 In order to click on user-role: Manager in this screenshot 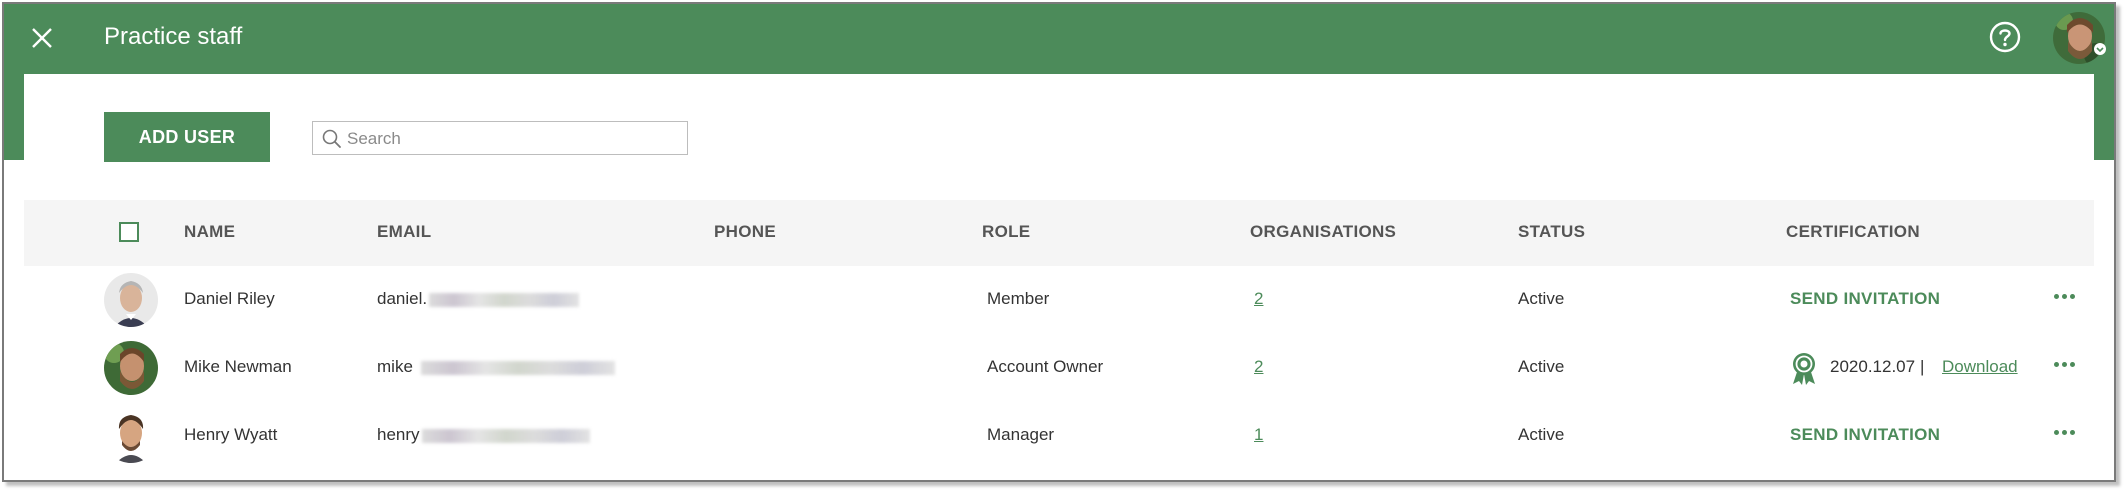, I will do `click(1021, 434)`.